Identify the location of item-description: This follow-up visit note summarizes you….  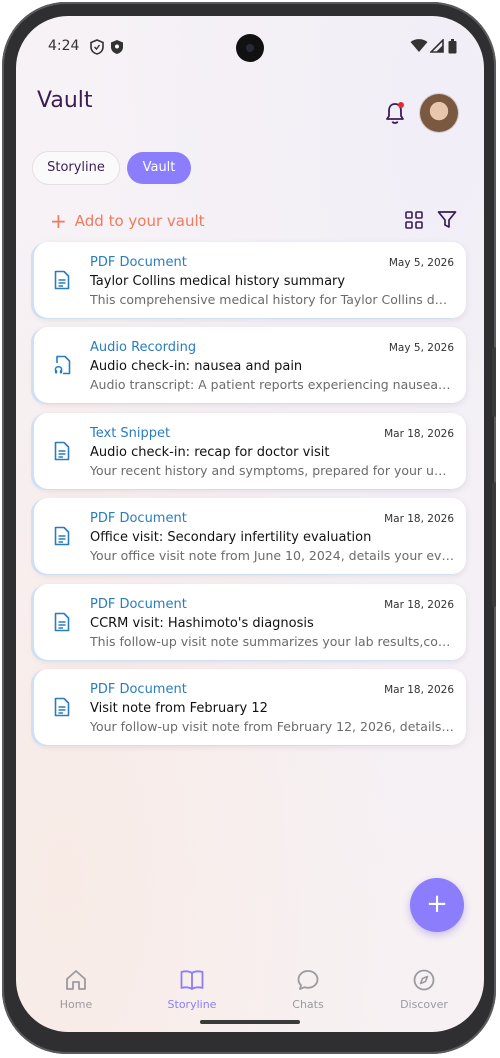
(272, 641).